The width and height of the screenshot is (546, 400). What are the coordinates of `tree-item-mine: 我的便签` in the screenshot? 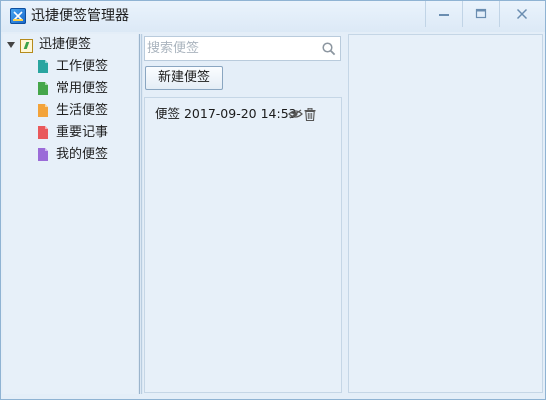 It's located at (82, 155).